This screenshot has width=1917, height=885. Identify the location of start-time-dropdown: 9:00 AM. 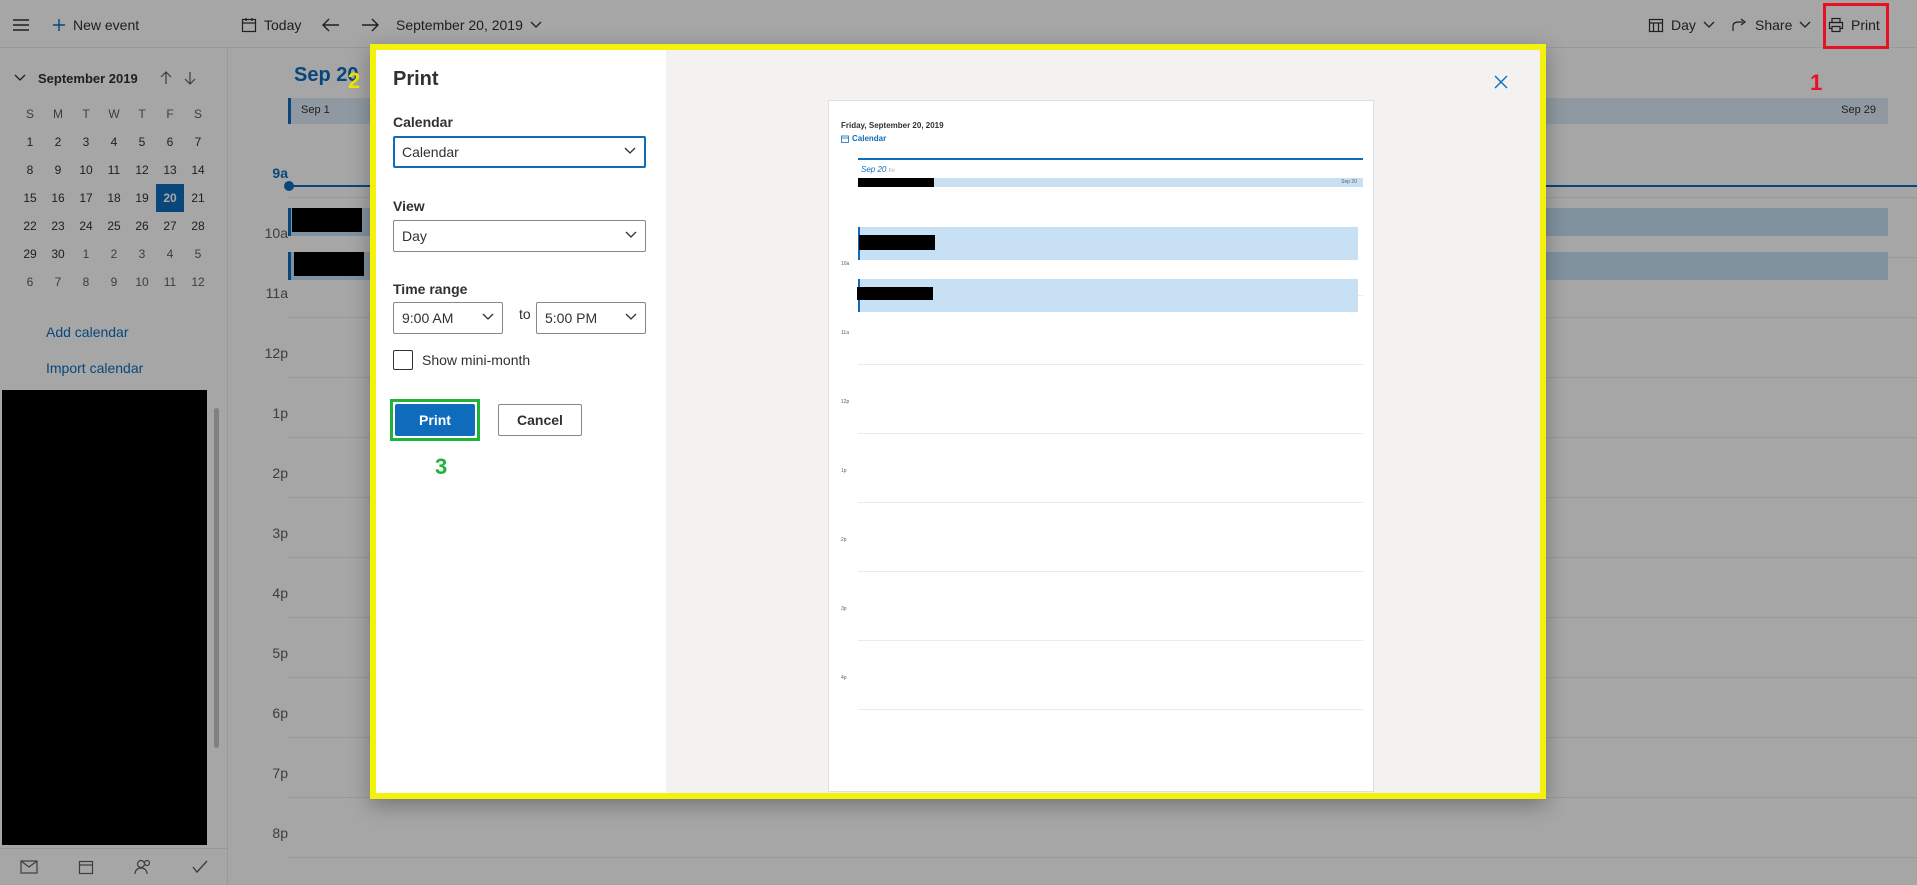
(448, 318).